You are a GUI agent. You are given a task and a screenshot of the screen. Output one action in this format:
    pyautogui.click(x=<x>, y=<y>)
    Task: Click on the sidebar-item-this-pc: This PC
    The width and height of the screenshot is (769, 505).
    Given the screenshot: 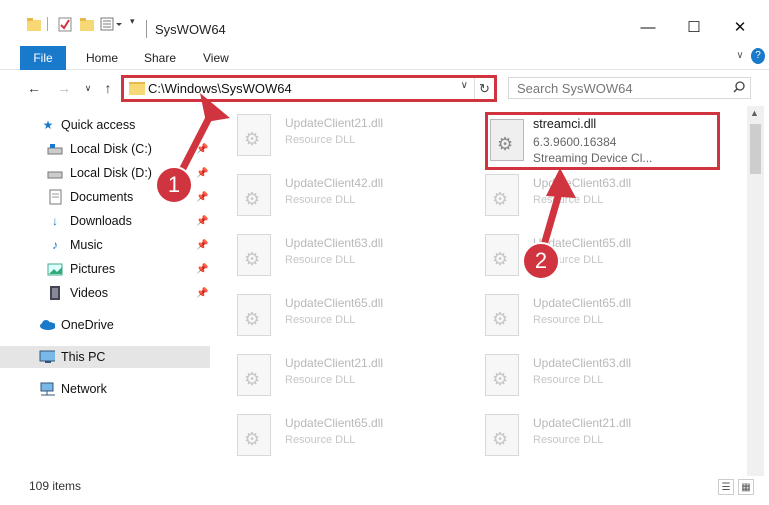 What is the action you would take?
    pyautogui.click(x=105, y=357)
    